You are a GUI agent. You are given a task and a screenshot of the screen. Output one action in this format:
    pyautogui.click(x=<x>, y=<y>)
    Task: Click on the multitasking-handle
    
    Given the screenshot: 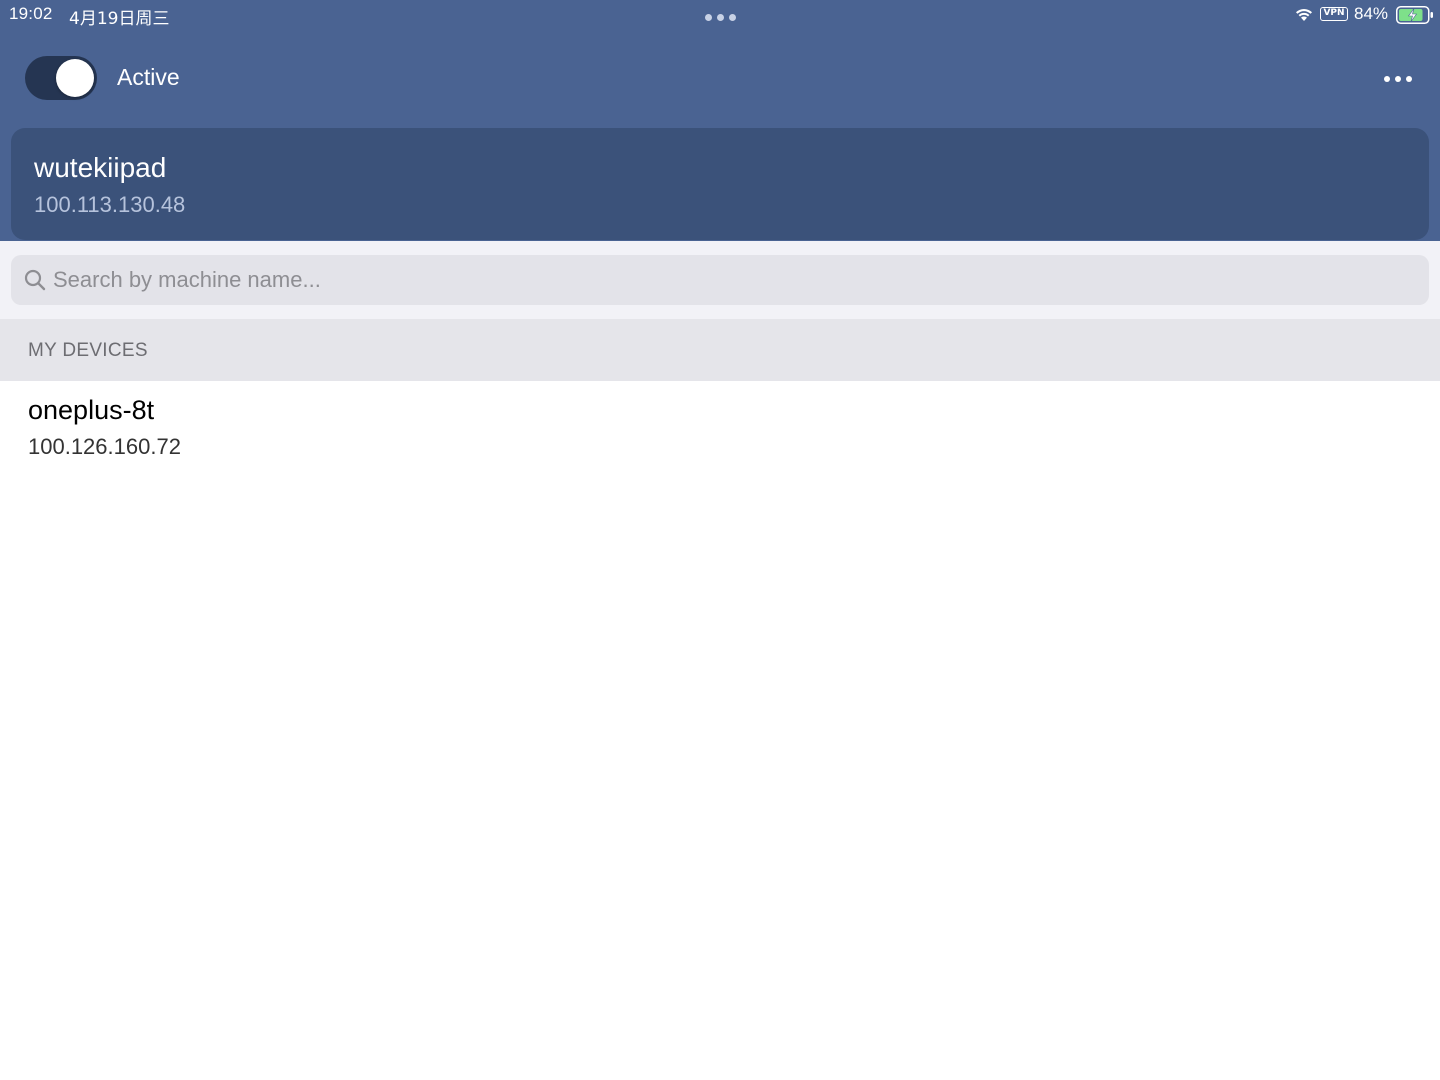 What is the action you would take?
    pyautogui.click(x=721, y=18)
    